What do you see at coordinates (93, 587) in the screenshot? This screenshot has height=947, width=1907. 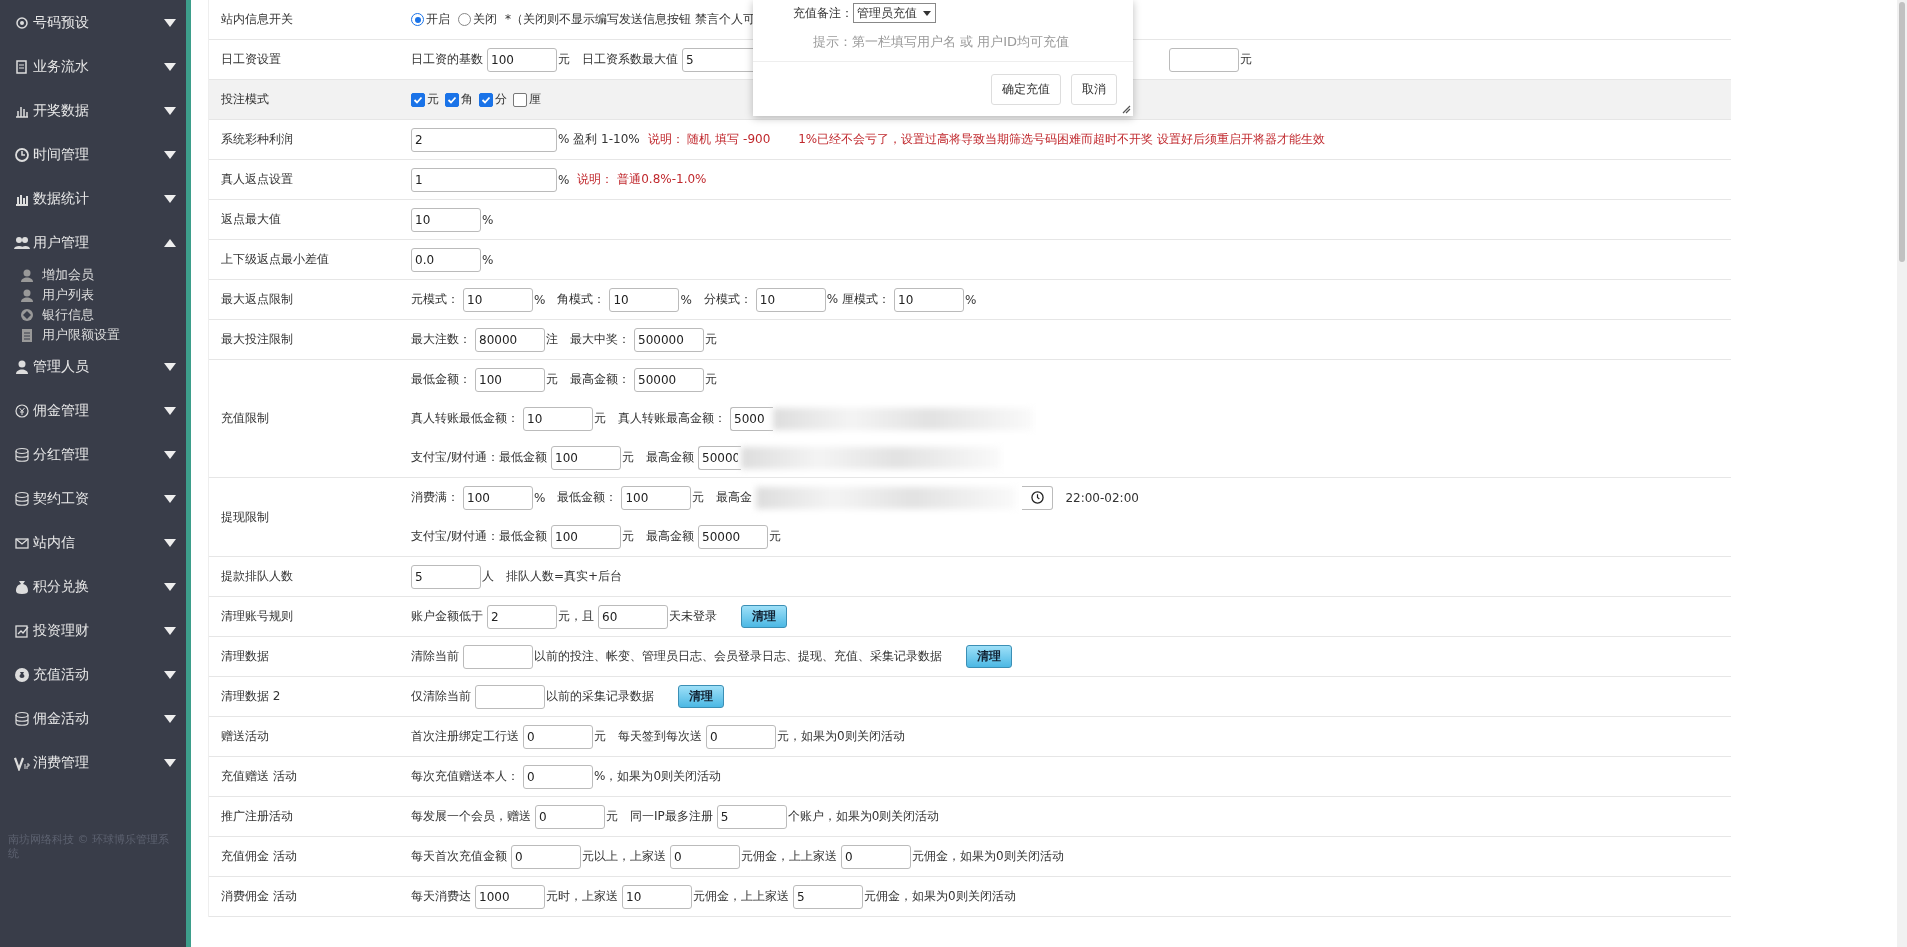 I see `sidebar-item: 积分兑换` at bounding box center [93, 587].